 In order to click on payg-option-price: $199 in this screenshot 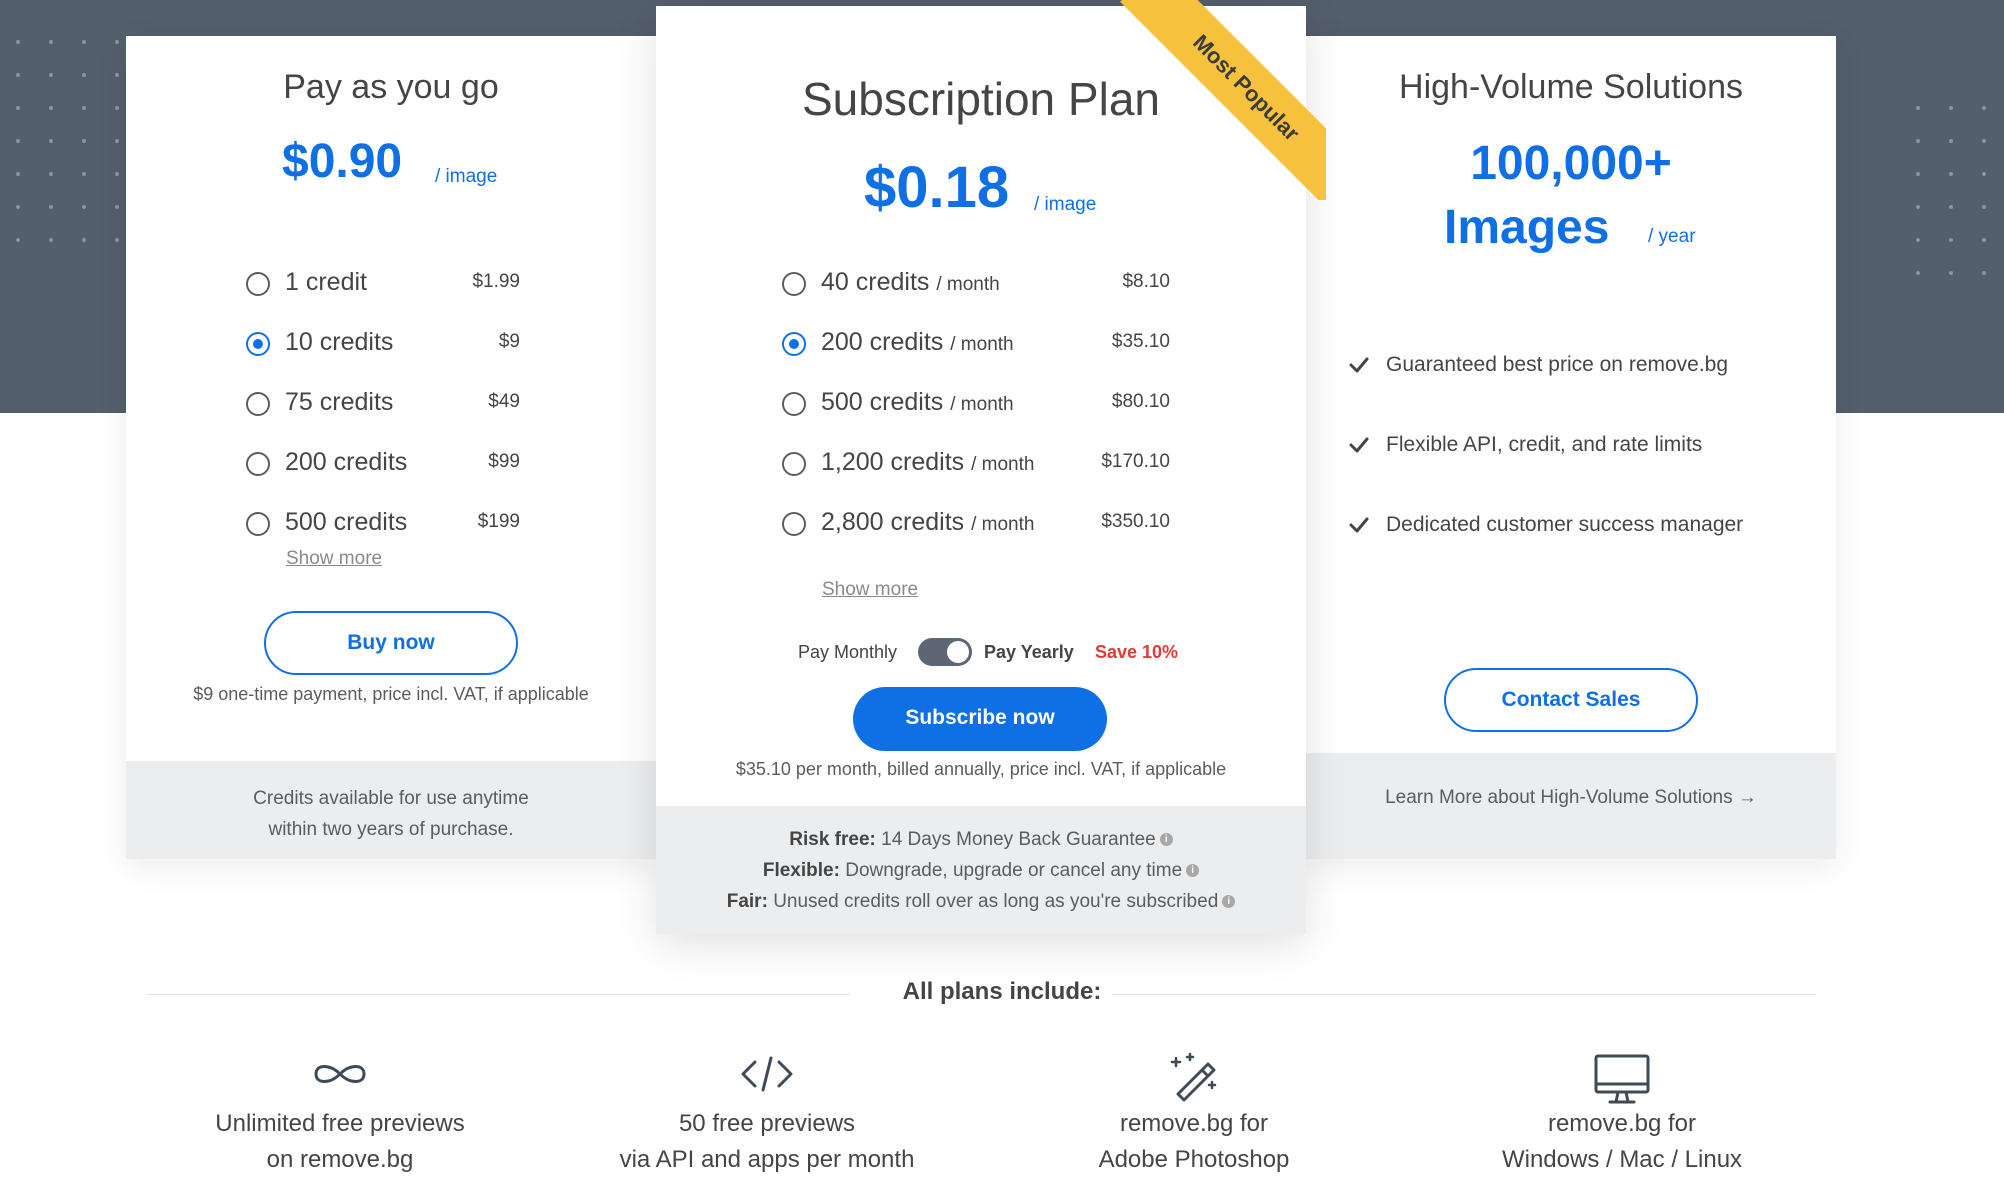, I will do `click(498, 521)`.